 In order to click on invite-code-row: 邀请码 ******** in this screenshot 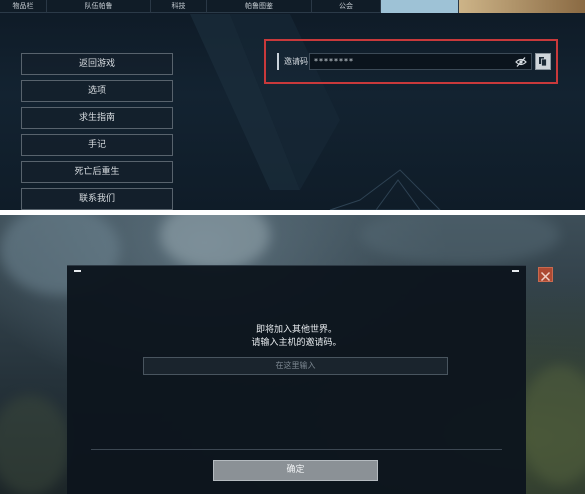, I will do `click(414, 61)`.